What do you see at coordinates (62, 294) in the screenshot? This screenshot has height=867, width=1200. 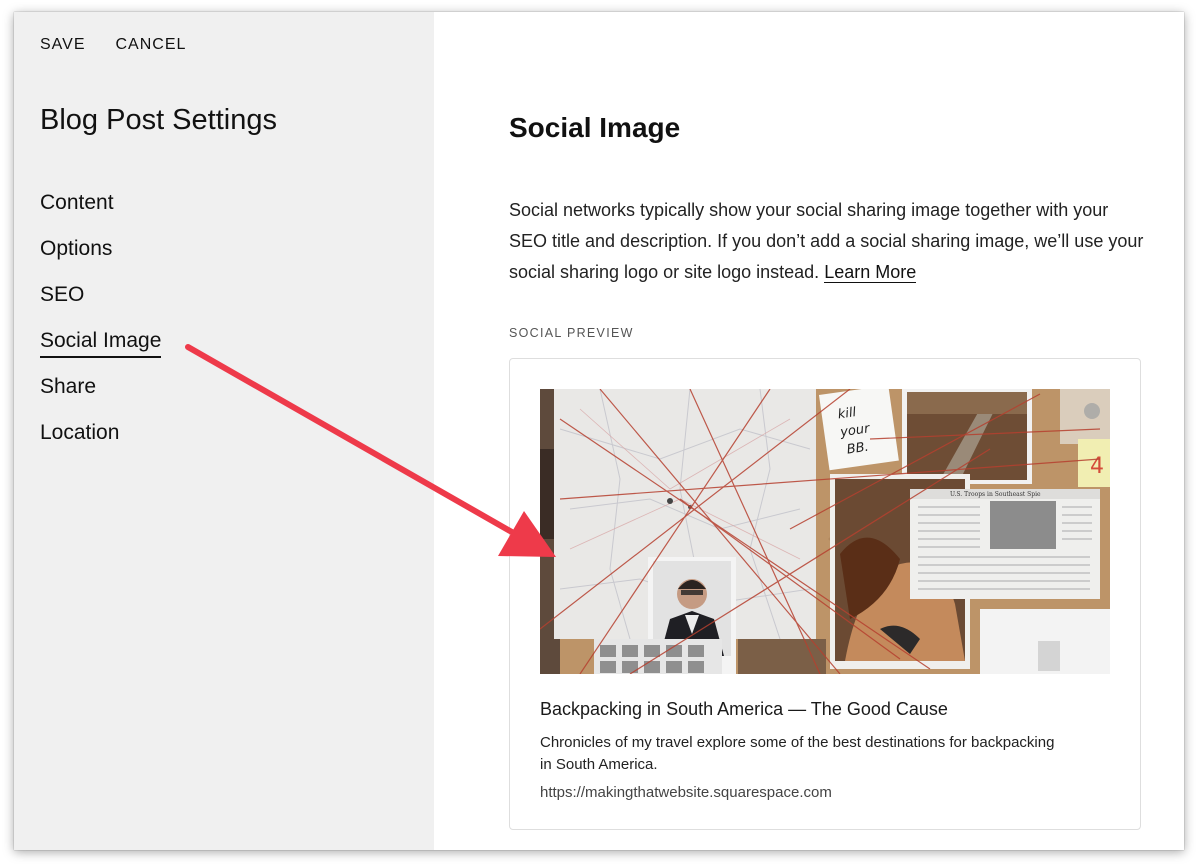 I see `nav-item-label: SEO` at bounding box center [62, 294].